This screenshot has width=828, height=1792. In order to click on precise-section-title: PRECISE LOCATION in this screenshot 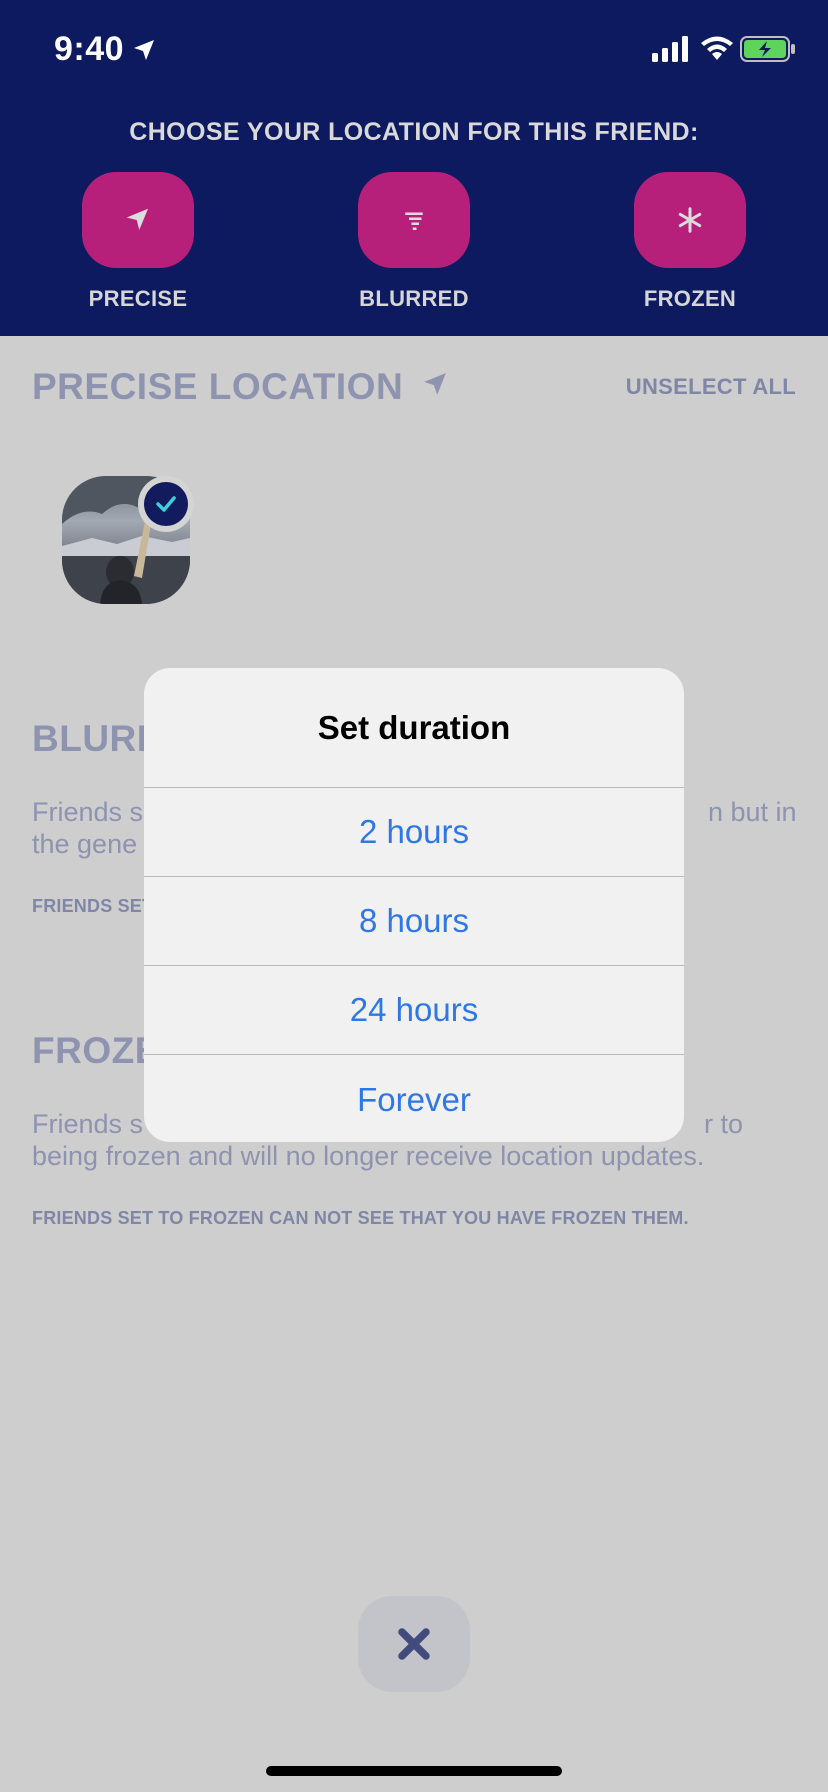, I will do `click(240, 387)`.